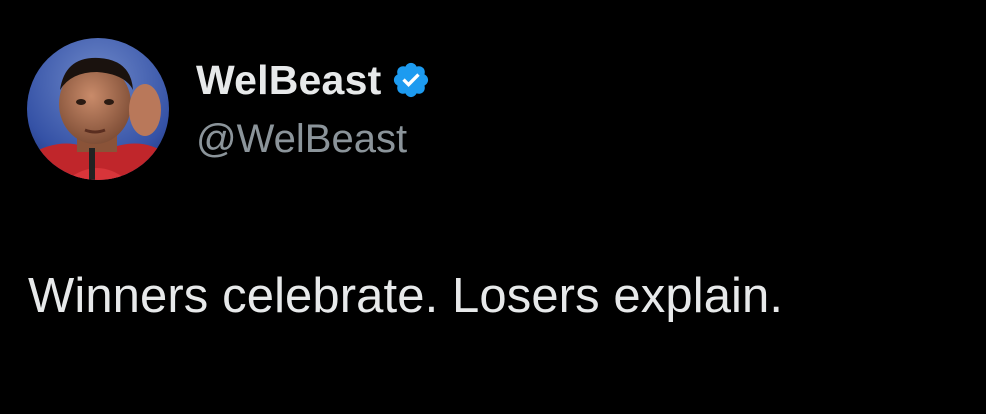  I want to click on display-name-row: WelBeast, so click(313, 80).